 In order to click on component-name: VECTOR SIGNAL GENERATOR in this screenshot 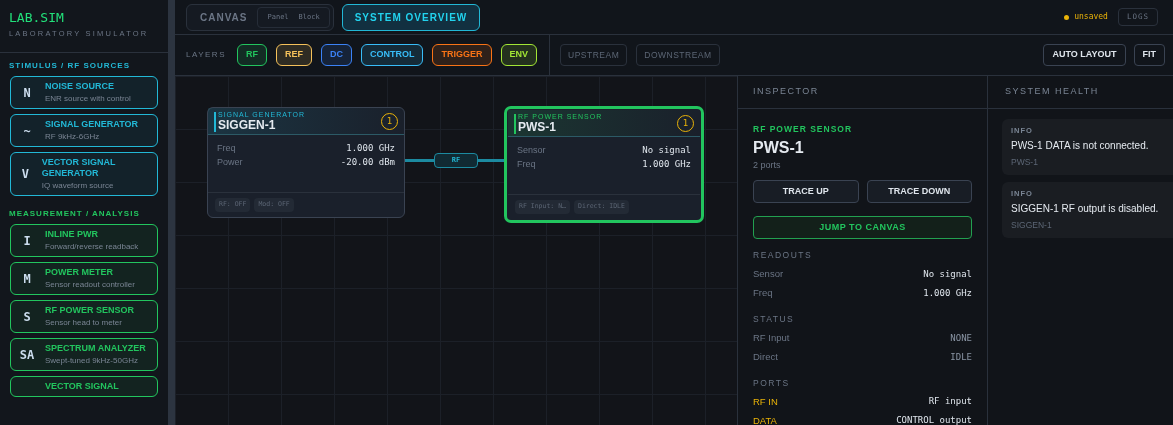, I will do `click(79, 168)`.